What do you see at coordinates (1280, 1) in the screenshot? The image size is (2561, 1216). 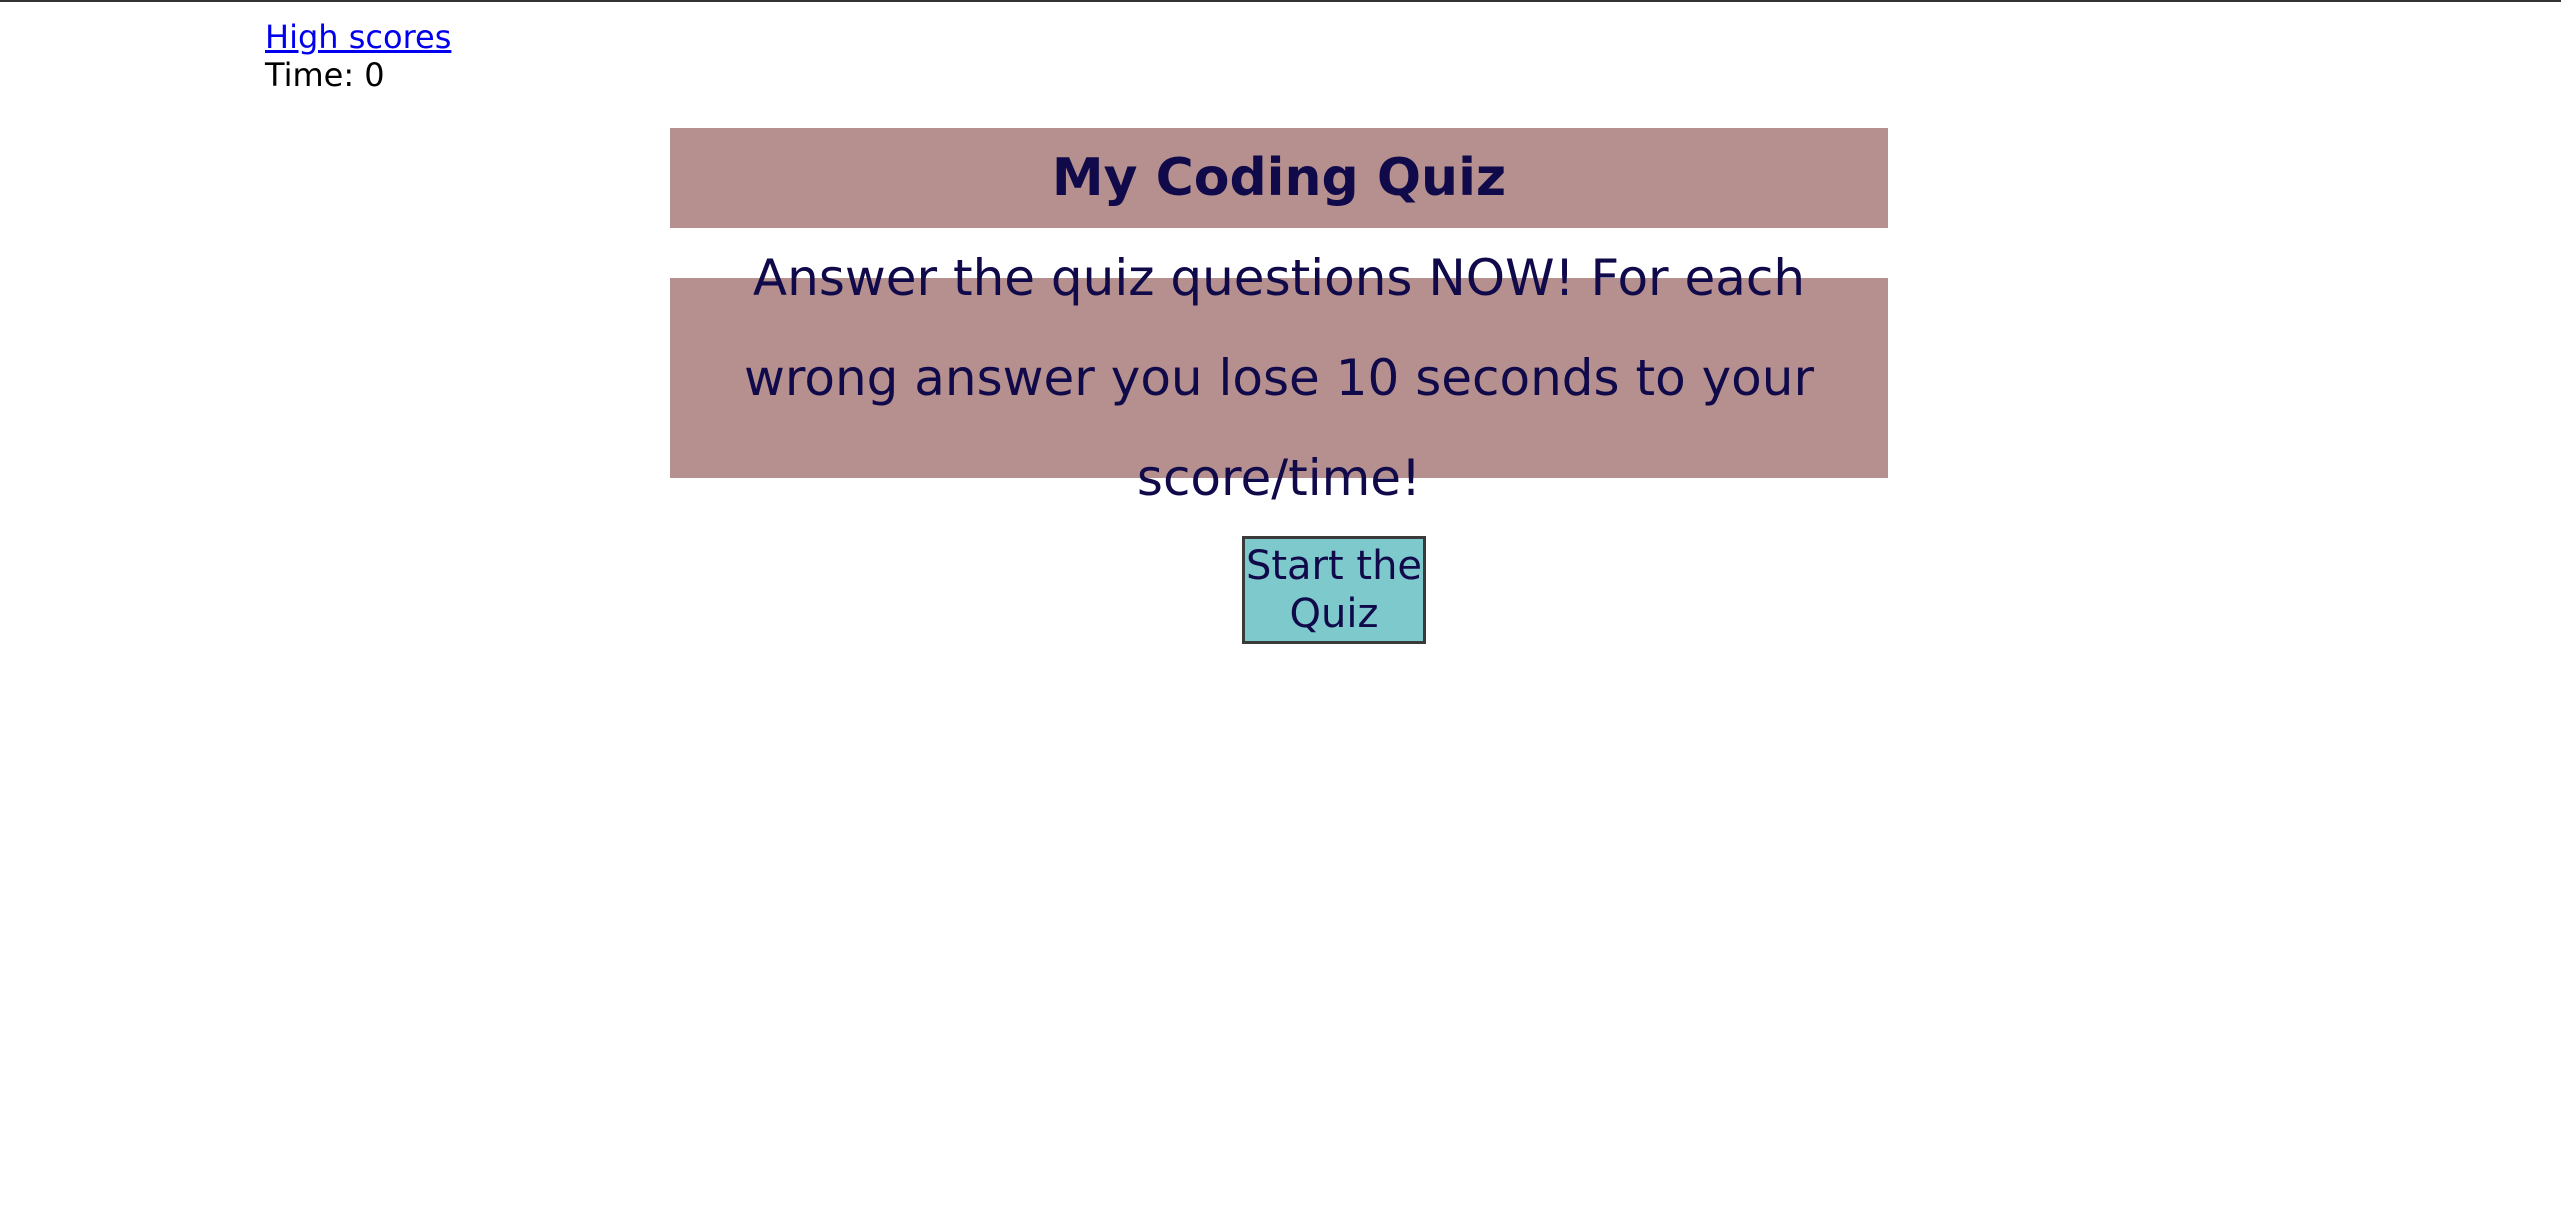 I see `top-border` at bounding box center [1280, 1].